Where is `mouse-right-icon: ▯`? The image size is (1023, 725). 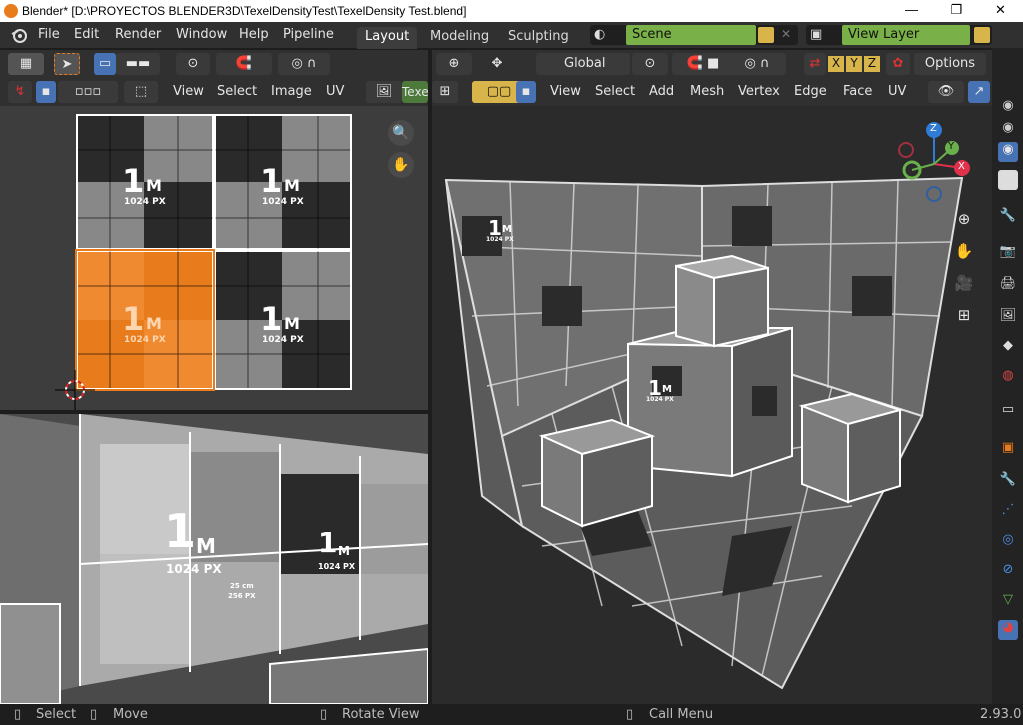
mouse-right-icon: ▯ is located at coordinates (324, 714).